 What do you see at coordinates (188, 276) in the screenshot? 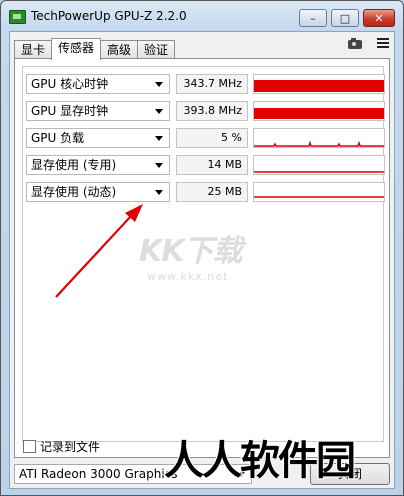
I see `watermark-kk-url: www.kkx.net` at bounding box center [188, 276].